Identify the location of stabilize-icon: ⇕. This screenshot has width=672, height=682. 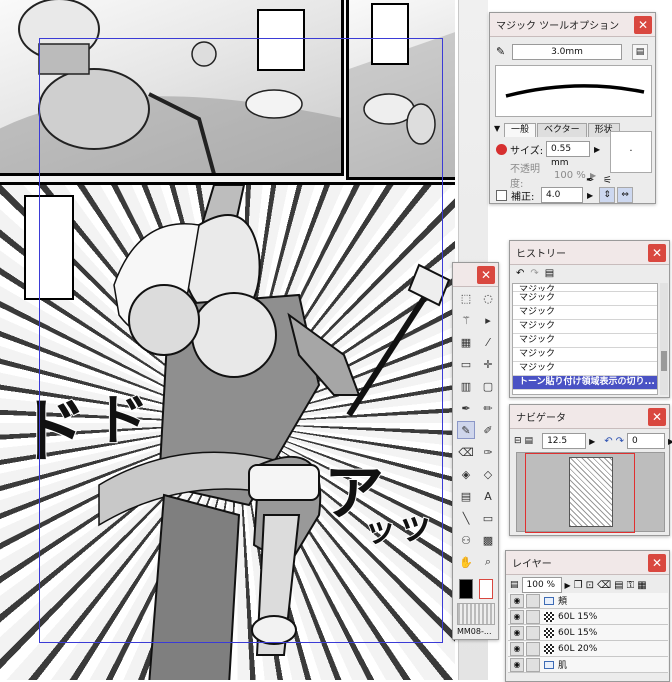
(607, 195).